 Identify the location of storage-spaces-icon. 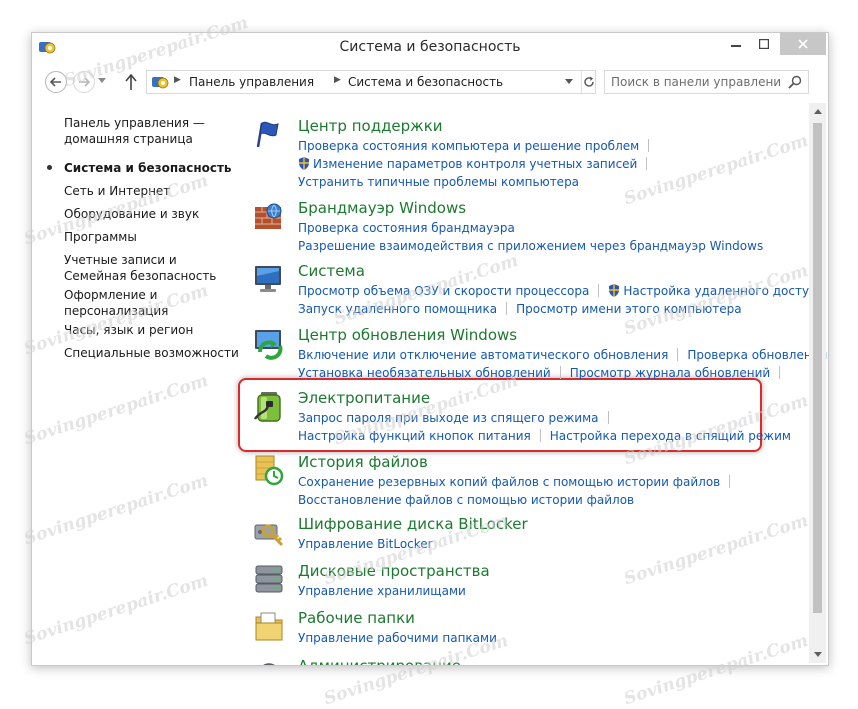
(269, 579).